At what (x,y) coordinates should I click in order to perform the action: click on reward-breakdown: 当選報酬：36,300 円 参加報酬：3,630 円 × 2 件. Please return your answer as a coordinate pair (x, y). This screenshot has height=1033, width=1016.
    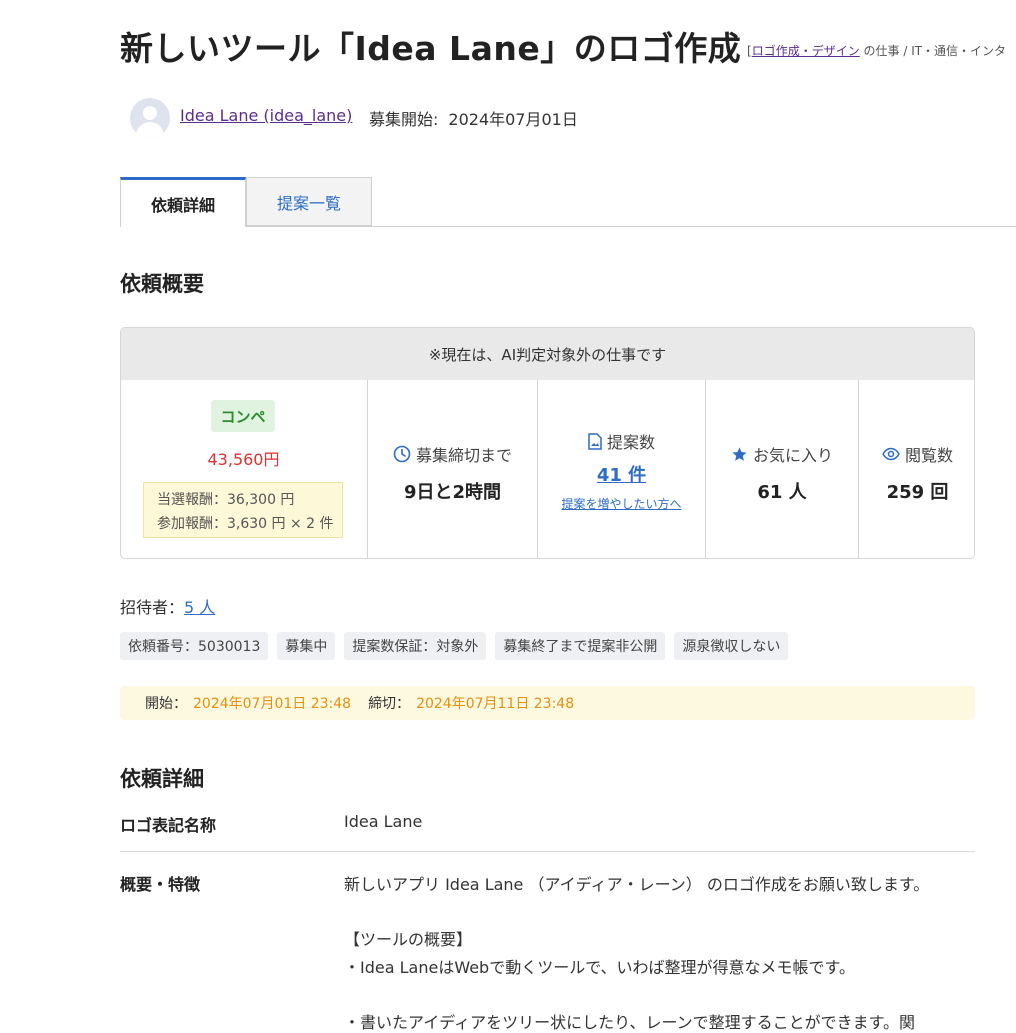
    Looking at the image, I should click on (243, 510).